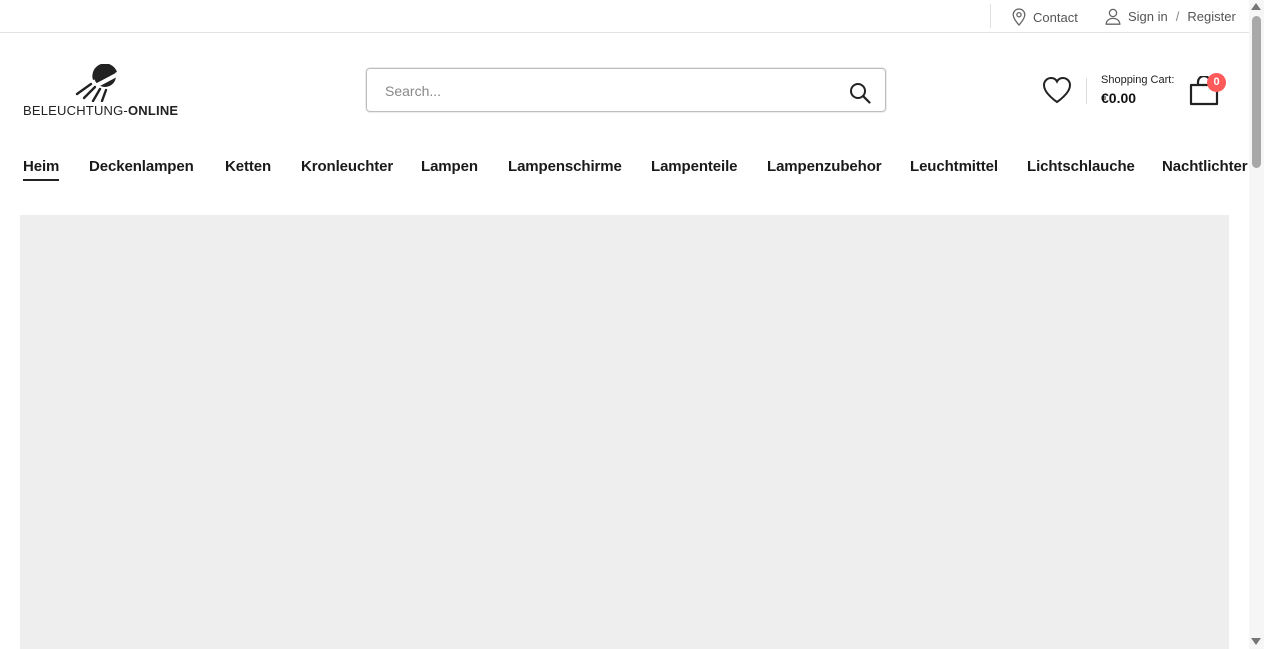 The height and width of the screenshot is (649, 1264). What do you see at coordinates (1138, 80) in the screenshot?
I see `cart-label: Shopping Cart:` at bounding box center [1138, 80].